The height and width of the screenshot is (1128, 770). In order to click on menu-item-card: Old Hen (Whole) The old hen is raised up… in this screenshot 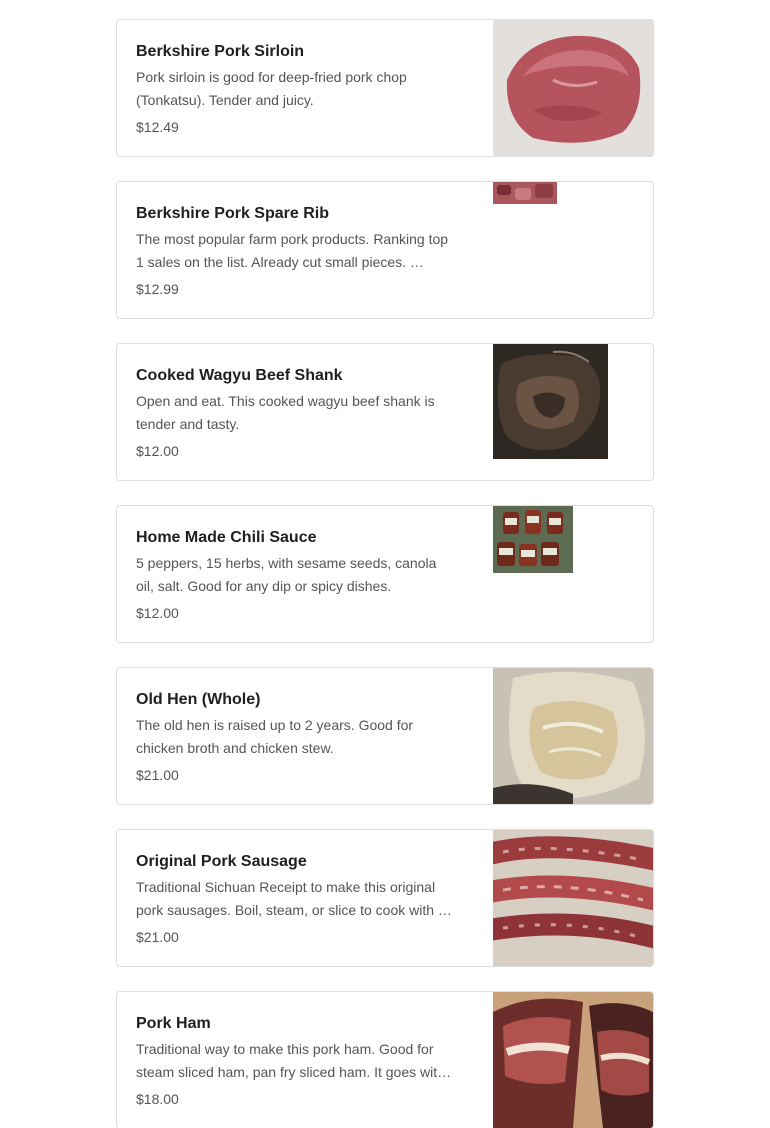, I will do `click(385, 736)`.